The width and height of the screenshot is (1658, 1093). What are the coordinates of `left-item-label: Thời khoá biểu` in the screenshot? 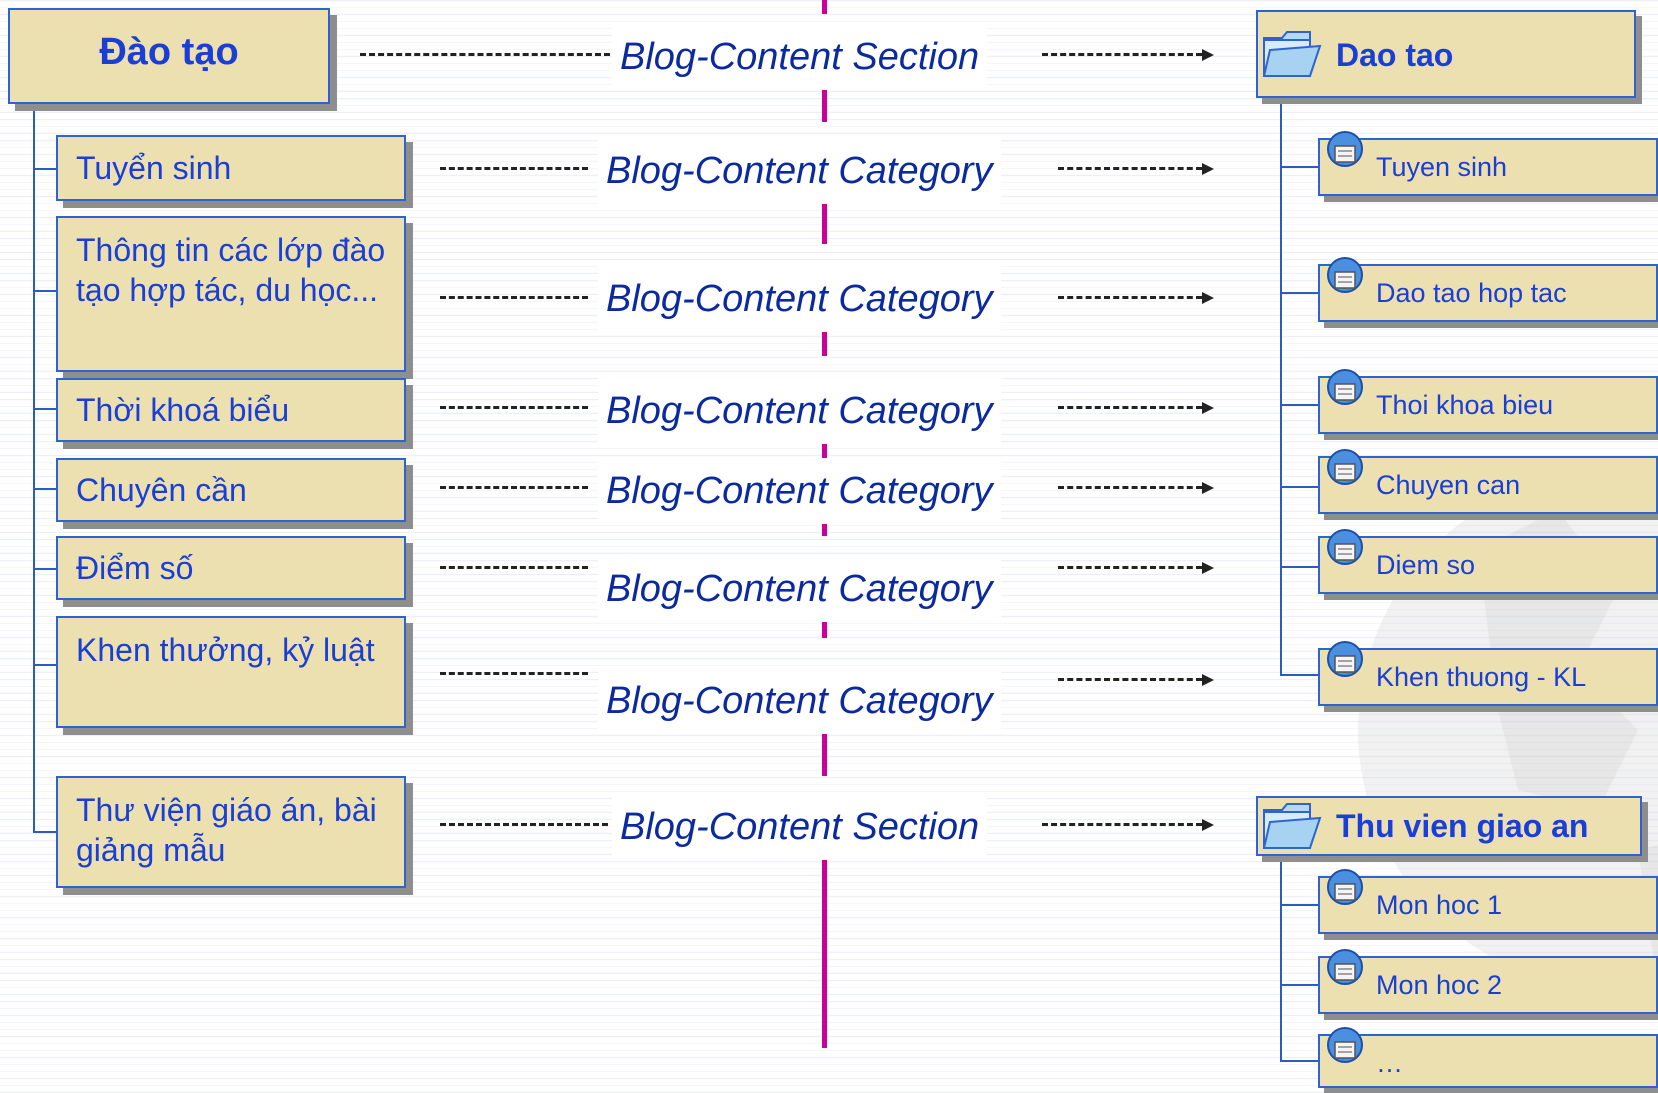 It's located at (183, 410).